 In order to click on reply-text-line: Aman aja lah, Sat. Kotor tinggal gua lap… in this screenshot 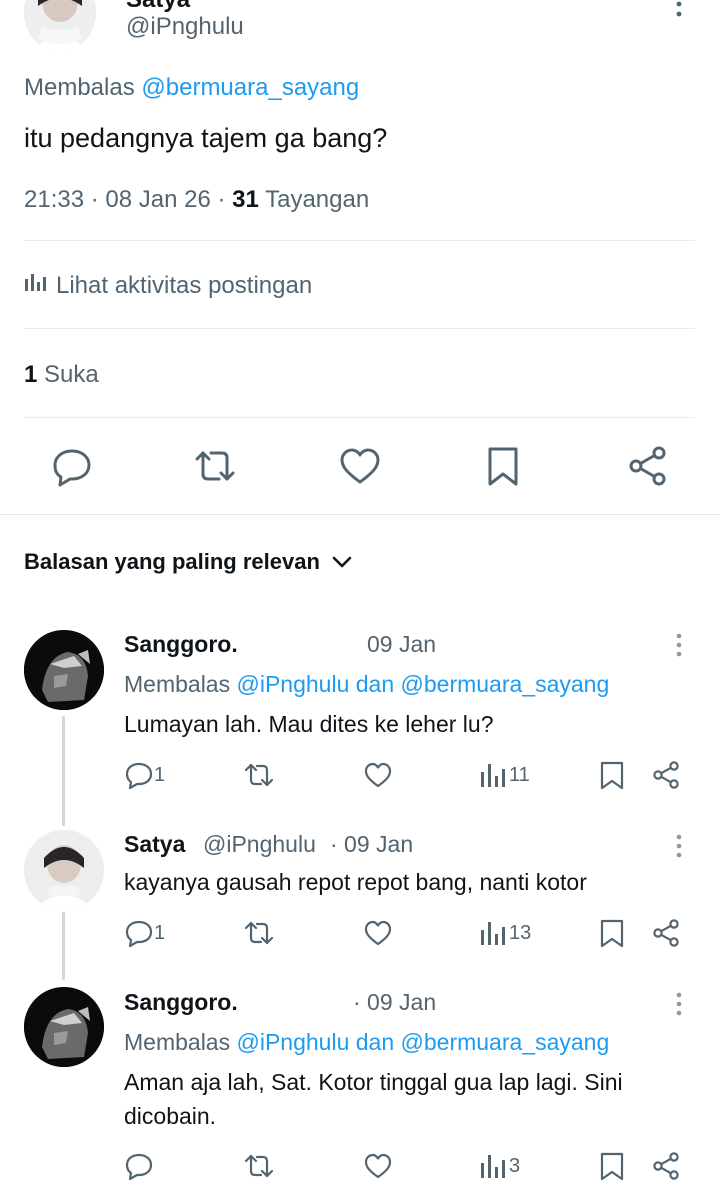, I will do `click(373, 1082)`.